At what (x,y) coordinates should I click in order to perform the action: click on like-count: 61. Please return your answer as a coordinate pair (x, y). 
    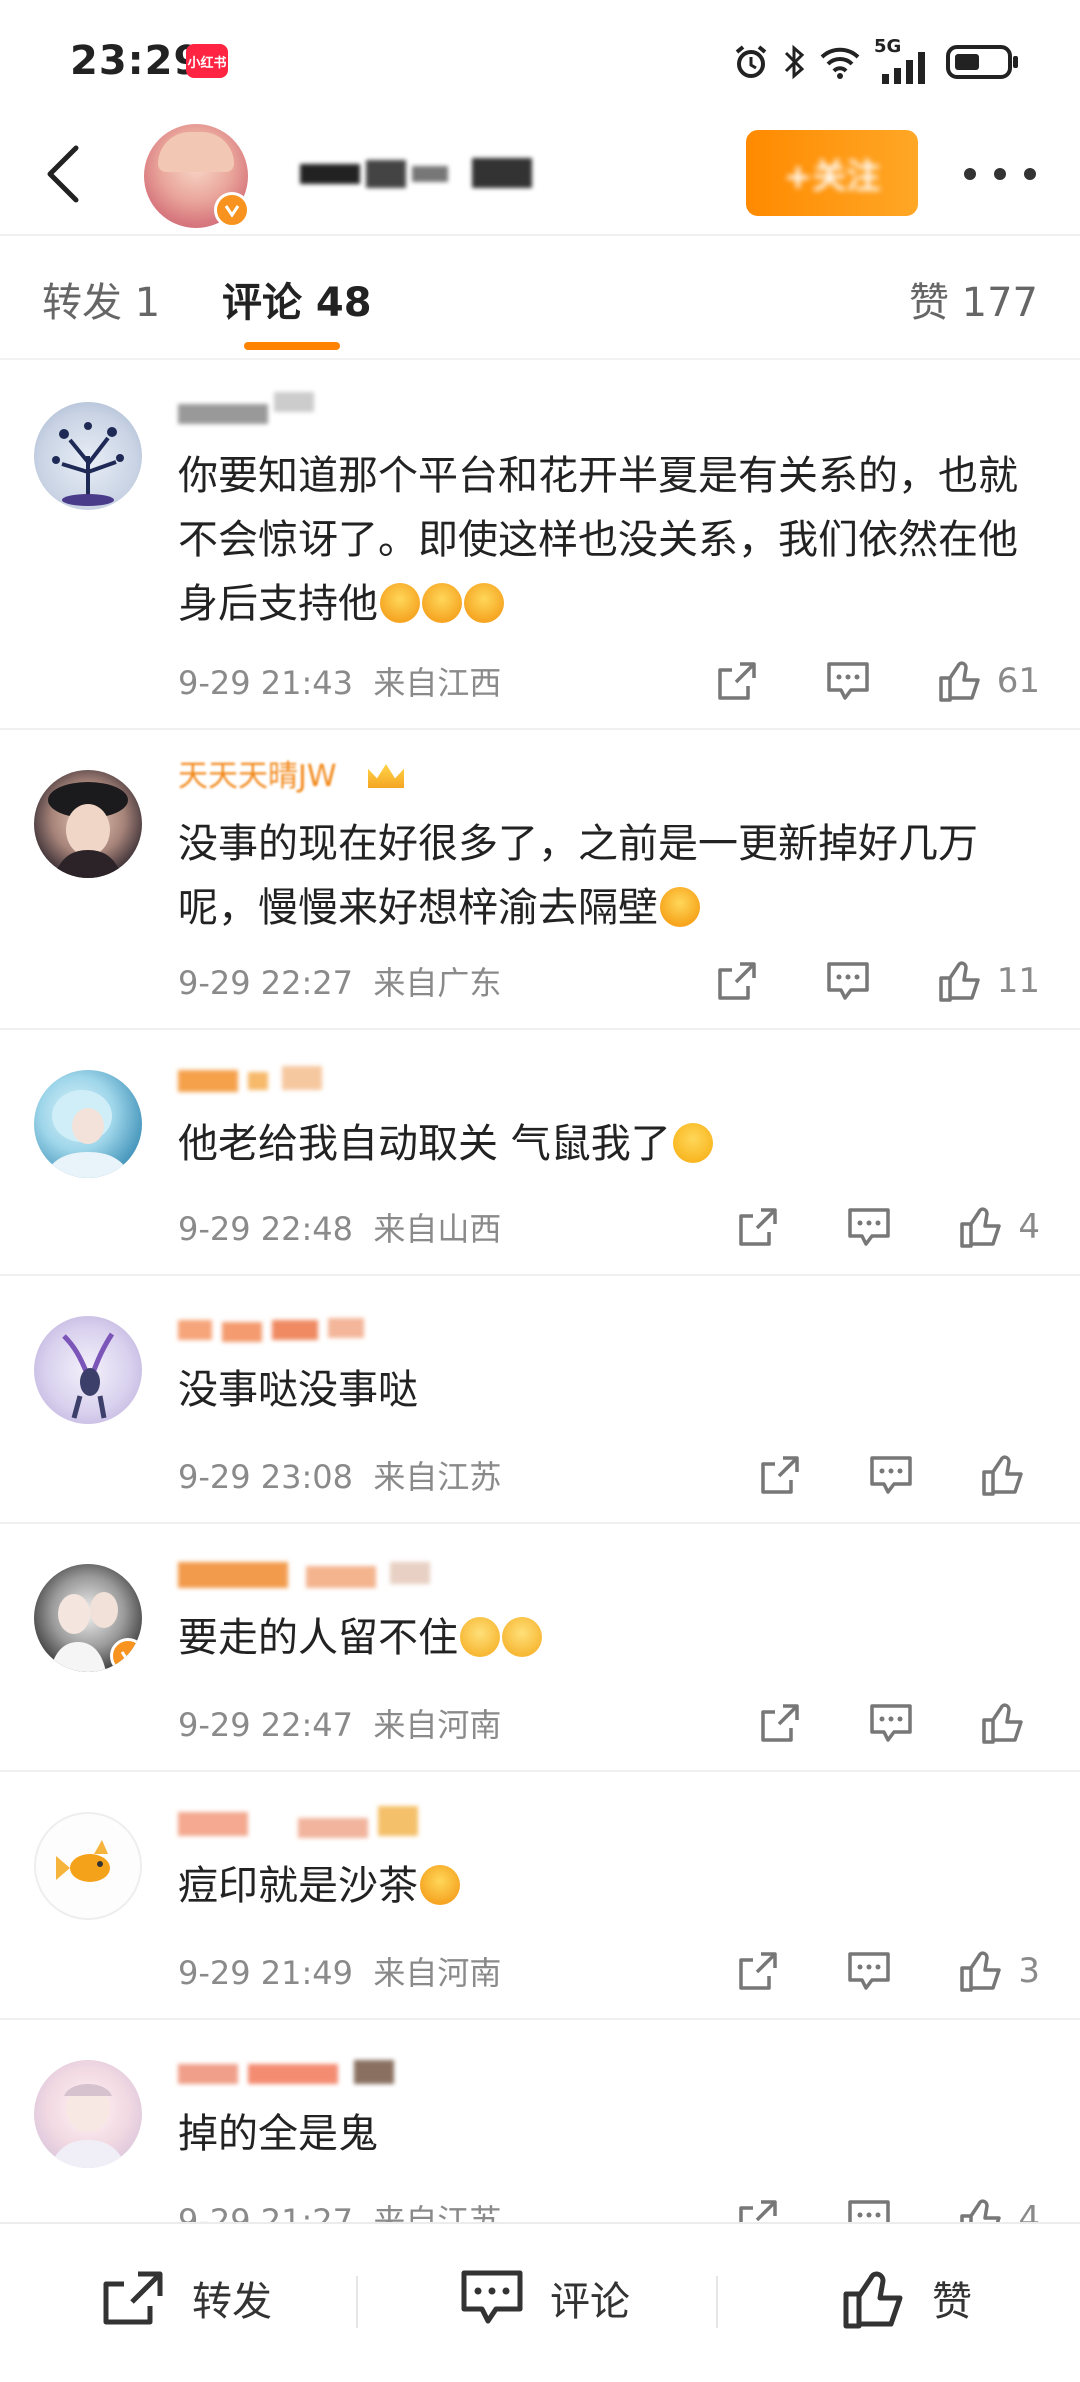
    Looking at the image, I should click on (1018, 681).